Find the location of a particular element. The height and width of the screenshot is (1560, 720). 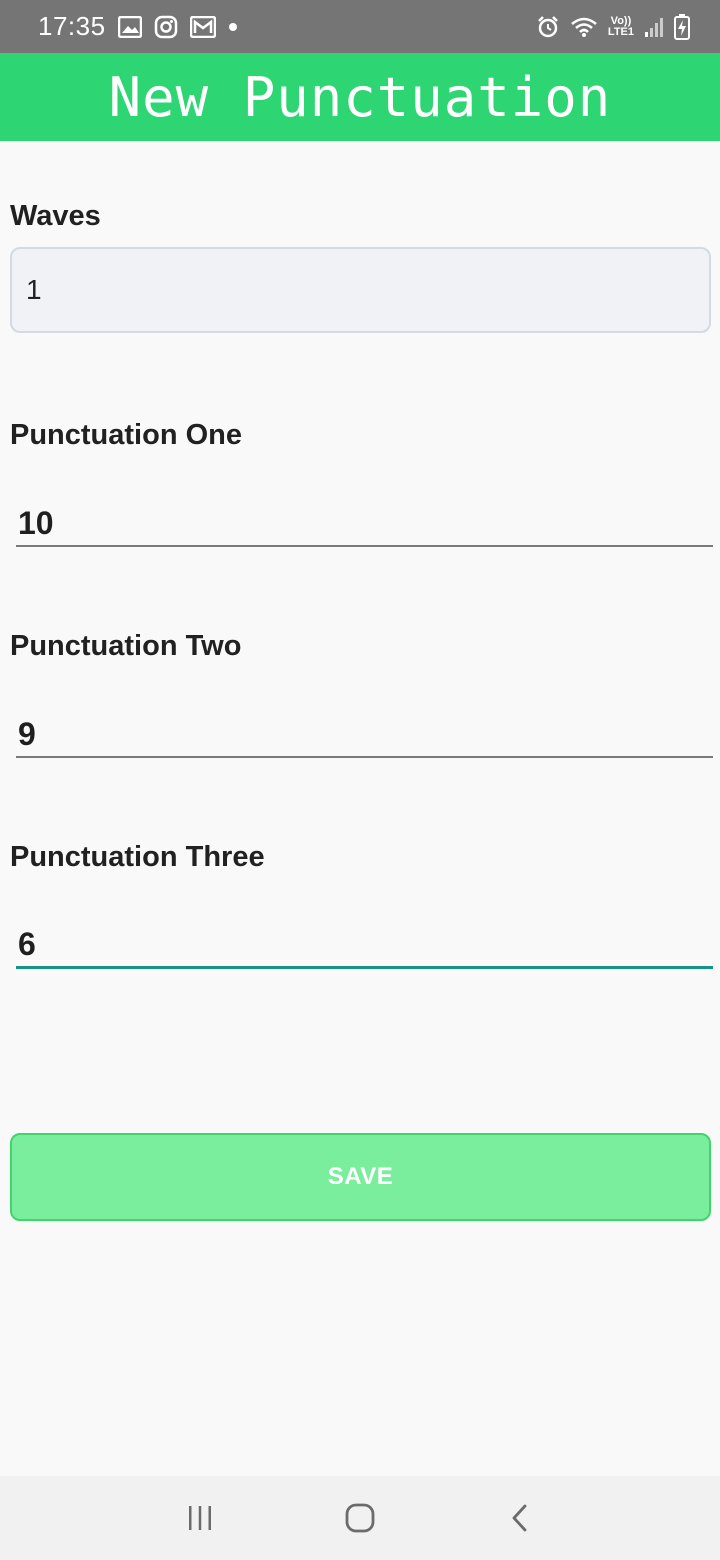

back-icon is located at coordinates (519, 1518).